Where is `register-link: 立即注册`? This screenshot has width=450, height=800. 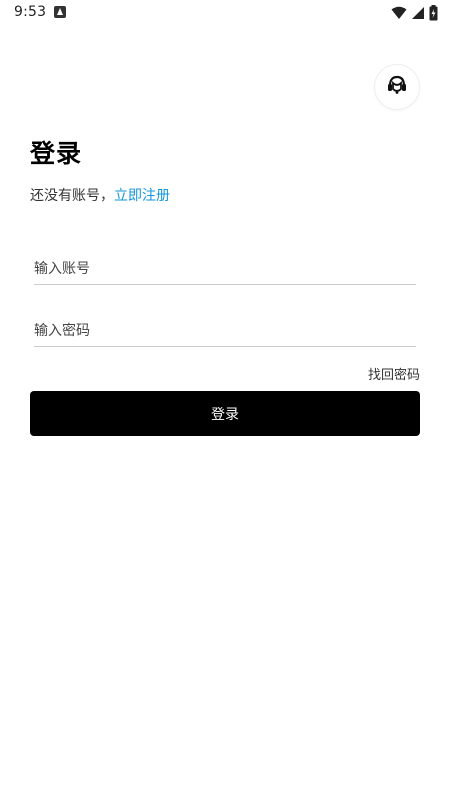 register-link: 立即注册 is located at coordinates (142, 196).